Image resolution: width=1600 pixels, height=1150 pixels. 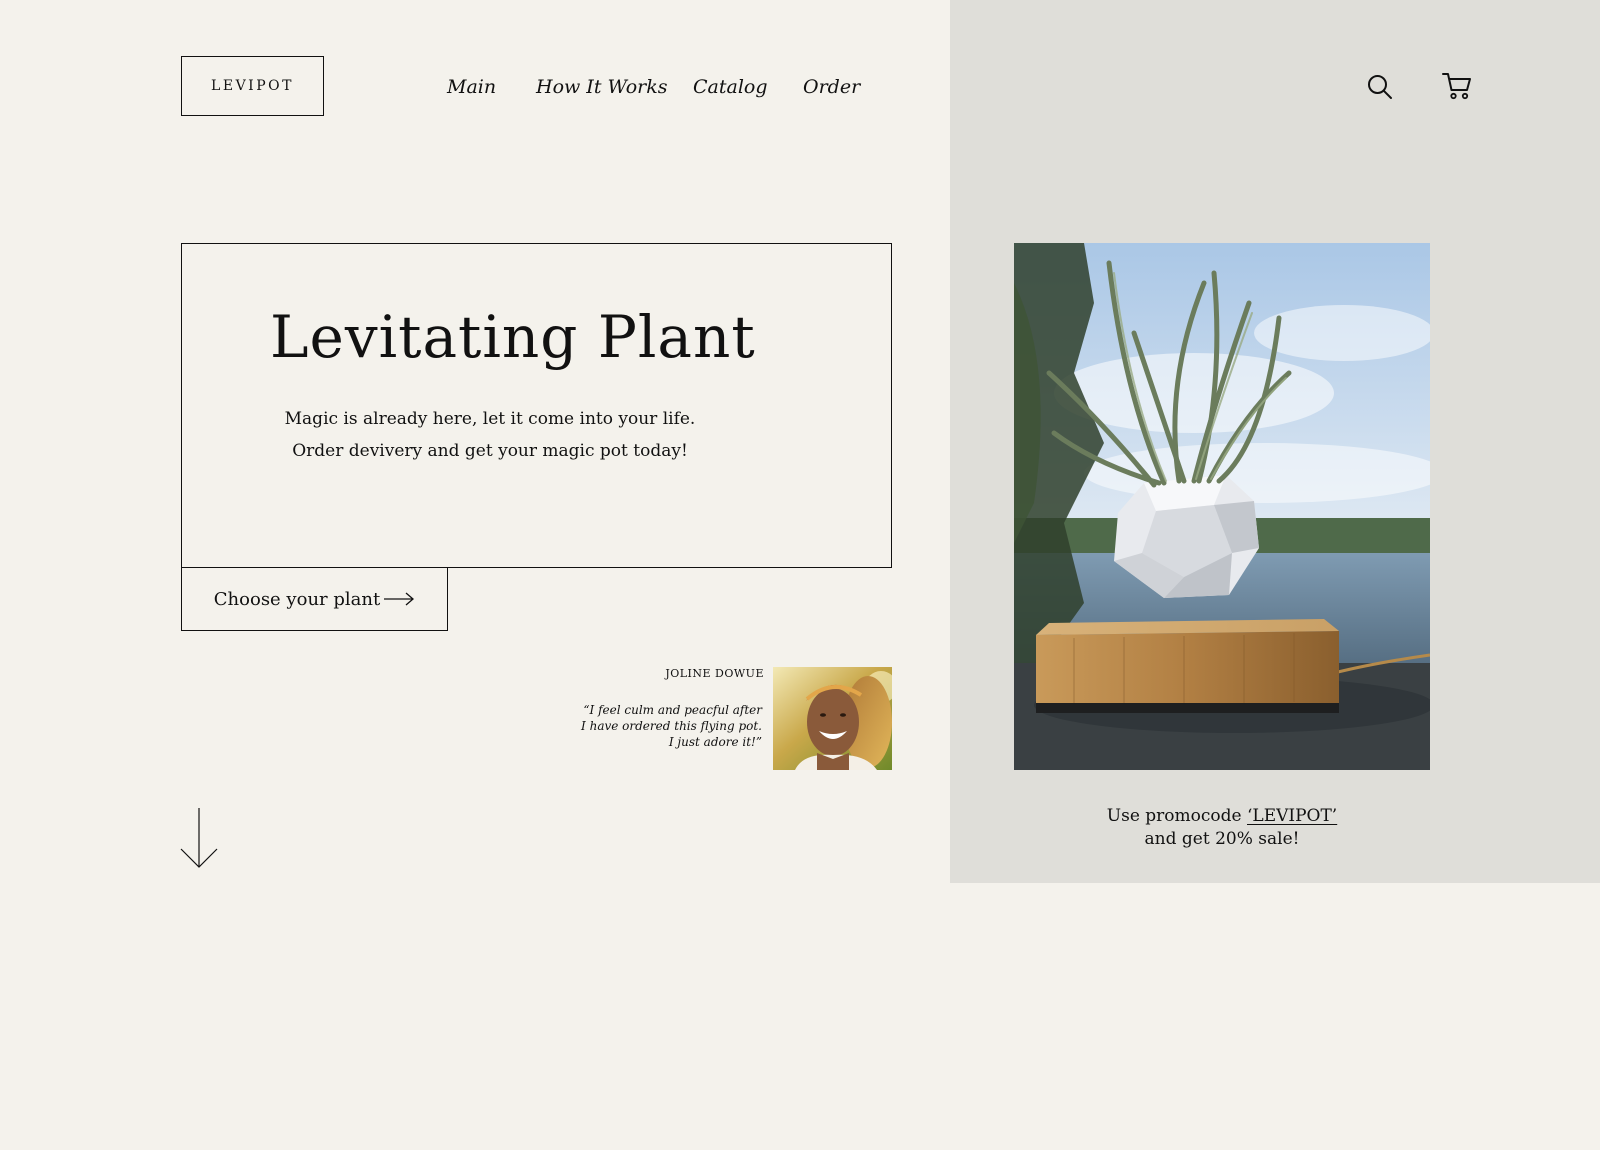 I want to click on choose-plant-label: Choose your plant, so click(x=297, y=599).